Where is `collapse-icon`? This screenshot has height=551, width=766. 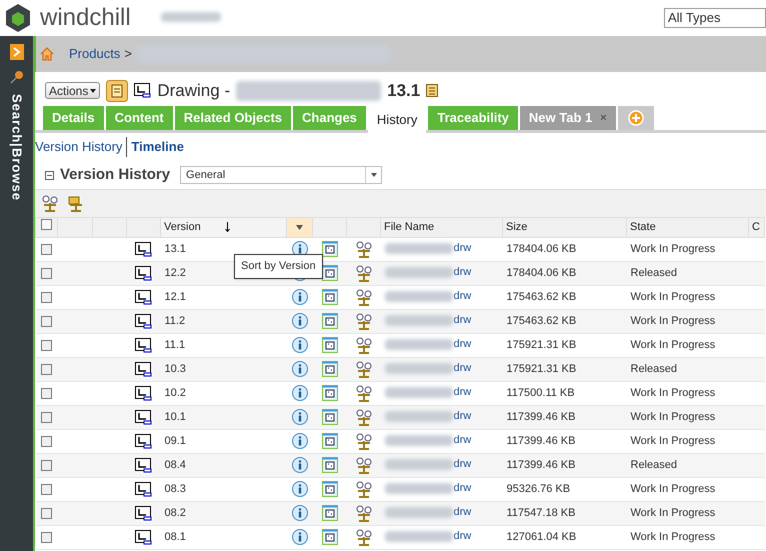 collapse-icon is located at coordinates (49, 175).